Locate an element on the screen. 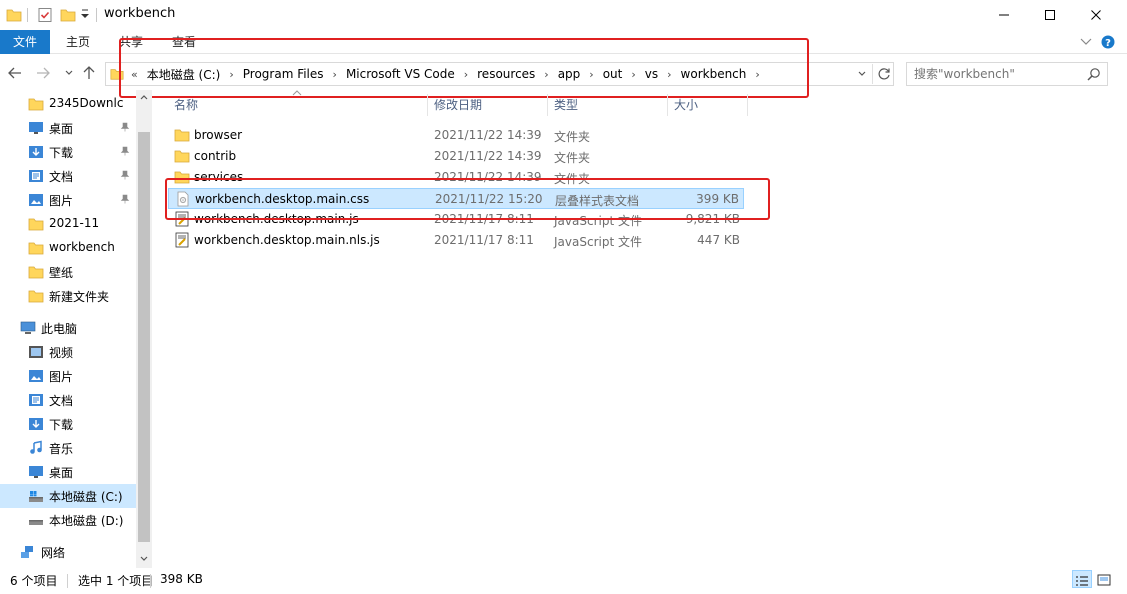 The image size is (1127, 594). nav-item-this-pc: 此电脑 is located at coordinates (68, 328).